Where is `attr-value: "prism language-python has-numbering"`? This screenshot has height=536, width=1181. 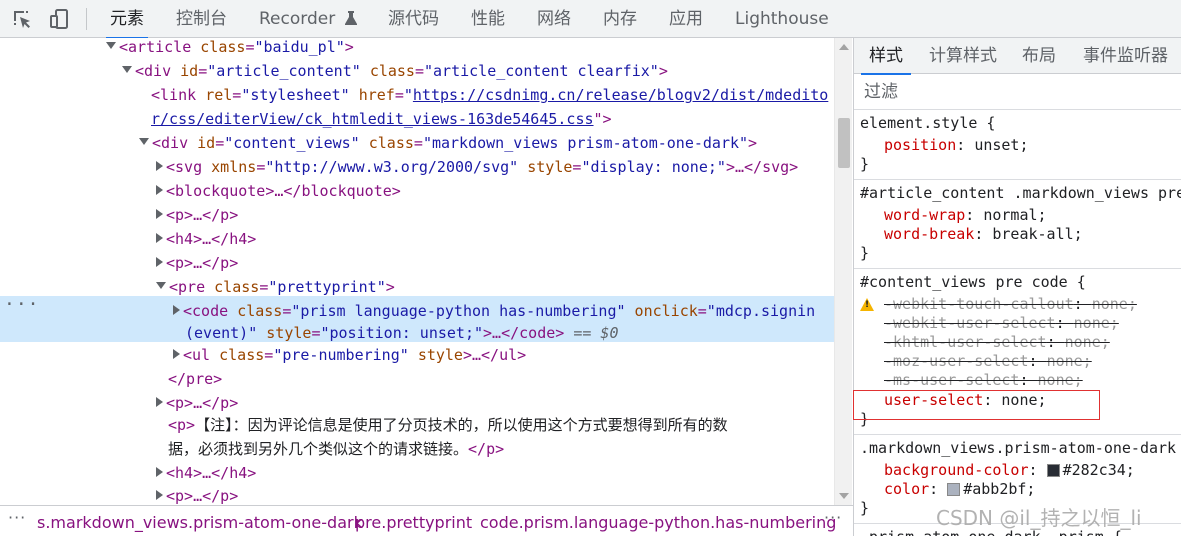 attr-value: "prism language-python has-numbering" is located at coordinates (458, 311).